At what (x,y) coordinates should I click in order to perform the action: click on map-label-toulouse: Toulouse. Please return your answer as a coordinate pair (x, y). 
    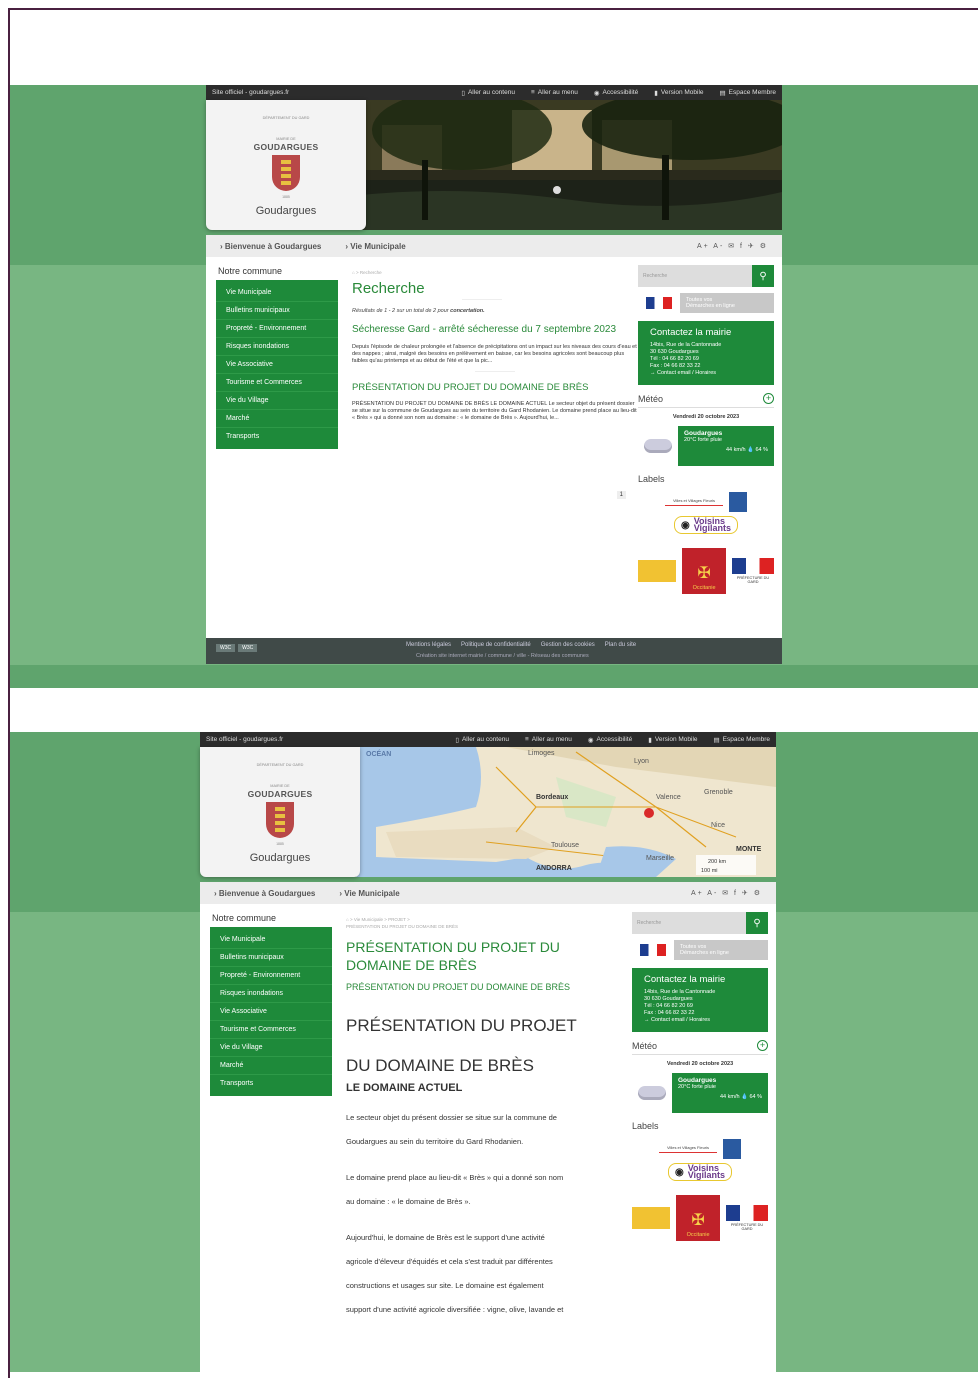
    Looking at the image, I should click on (565, 845).